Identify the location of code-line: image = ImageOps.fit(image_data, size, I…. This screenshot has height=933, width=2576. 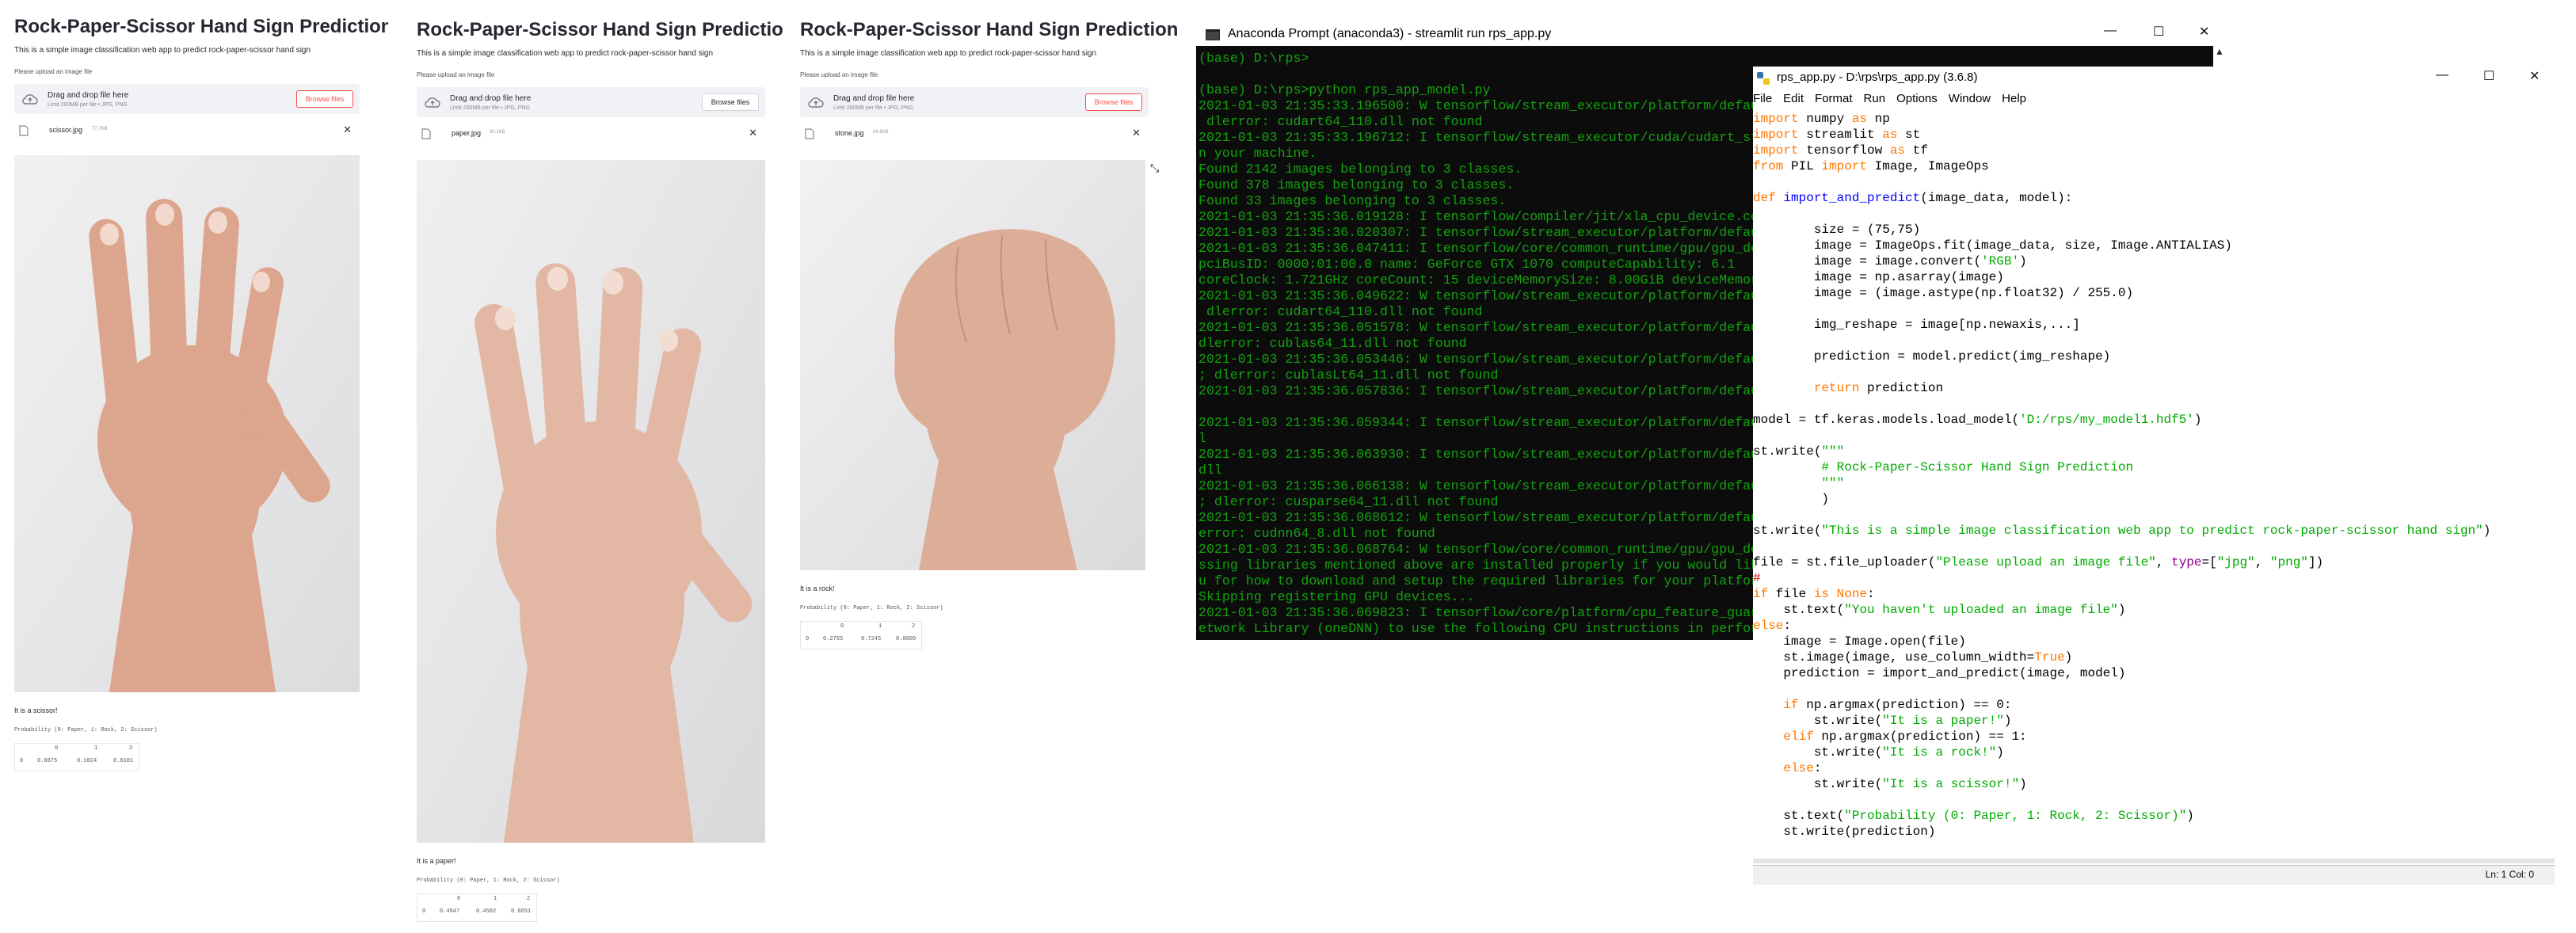
(1993, 245).